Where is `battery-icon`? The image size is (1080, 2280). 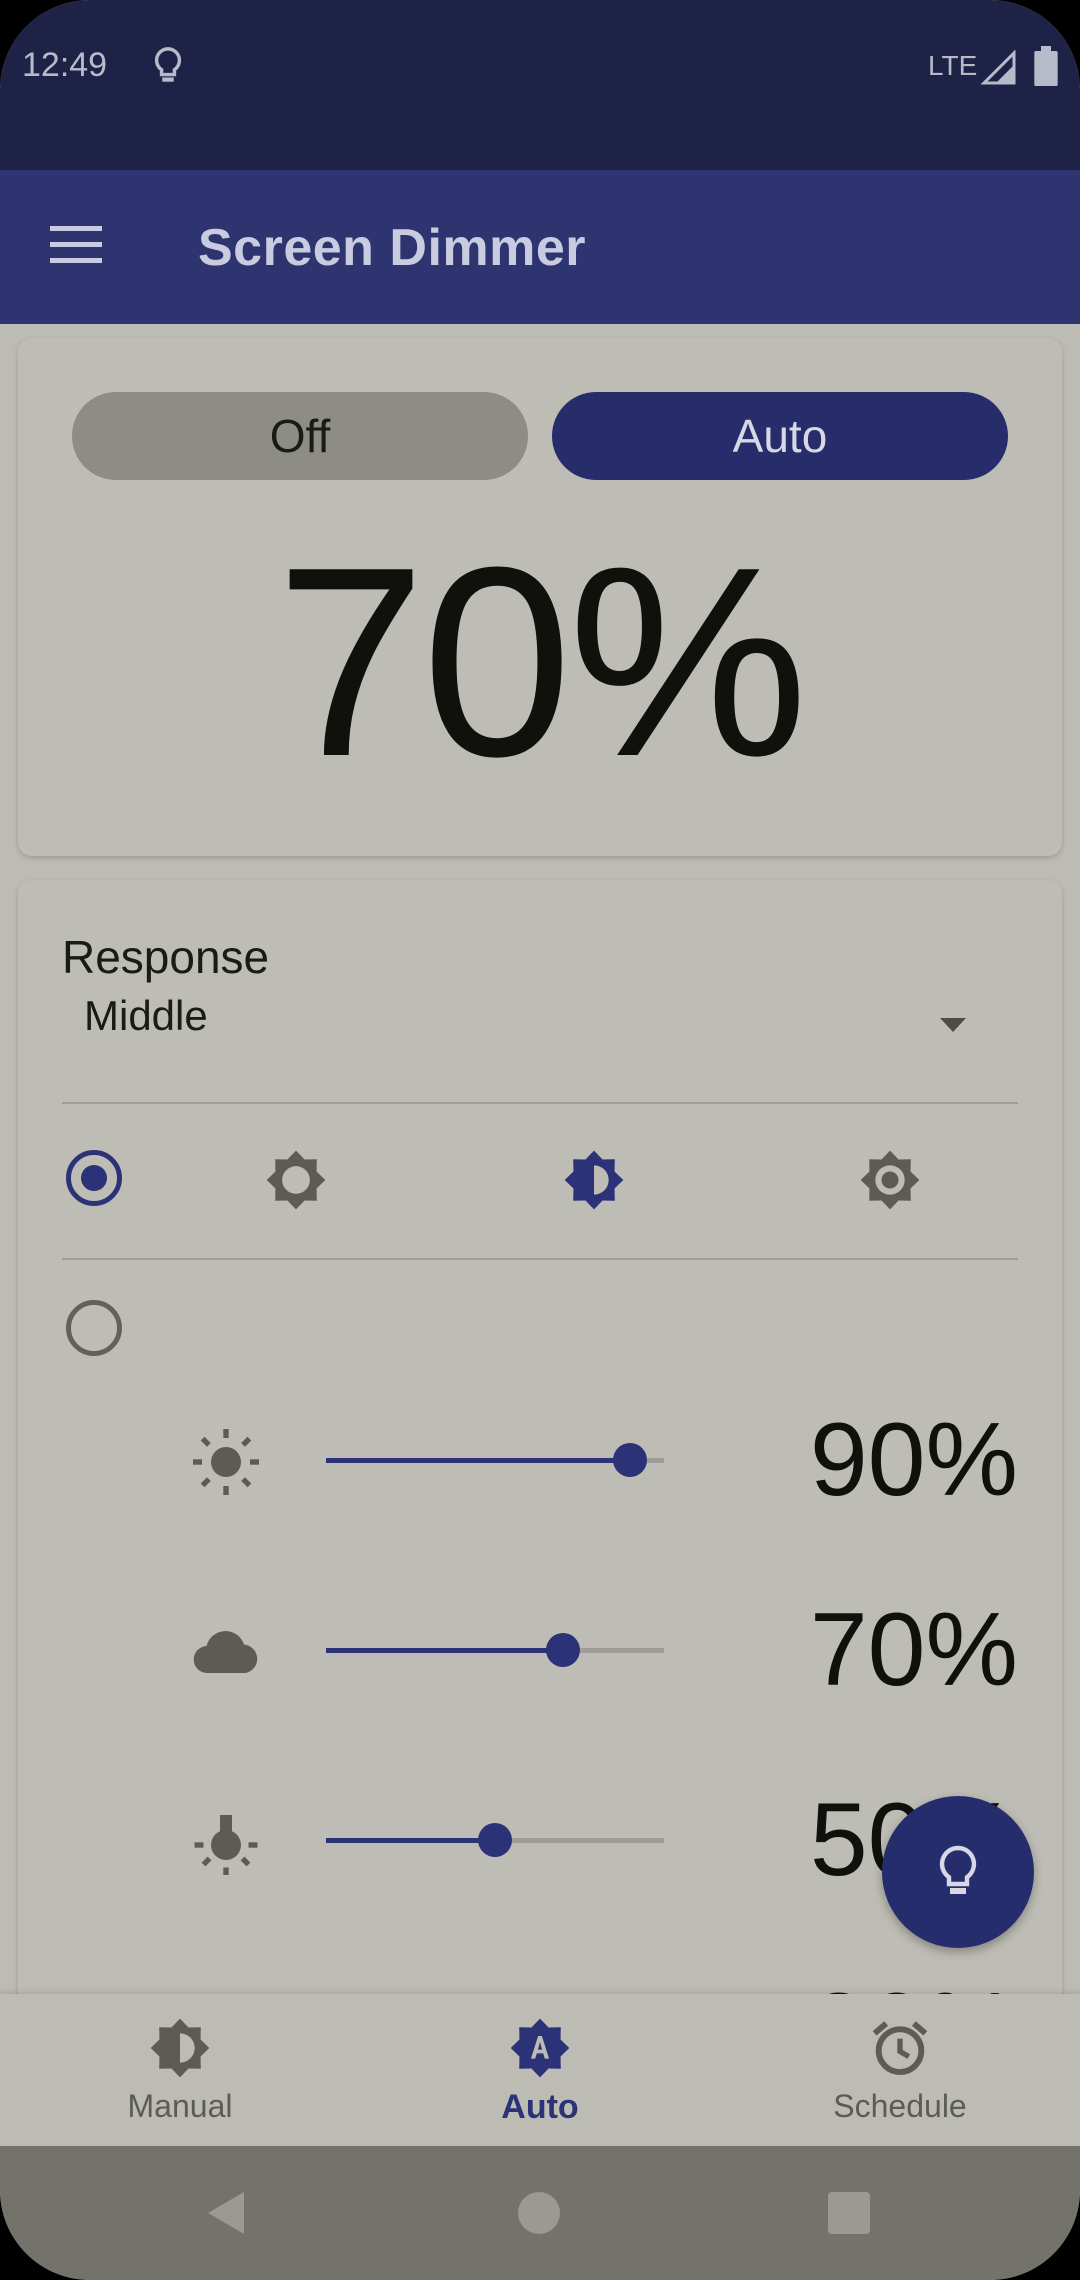 battery-icon is located at coordinates (1046, 66).